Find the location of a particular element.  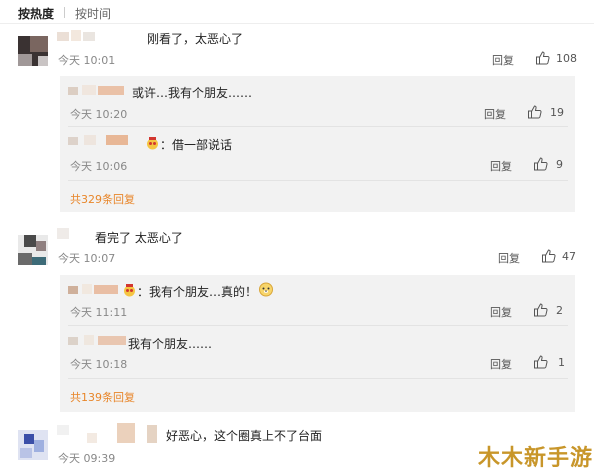

sort-by-hot-tab: 按热度 is located at coordinates (36, 13).